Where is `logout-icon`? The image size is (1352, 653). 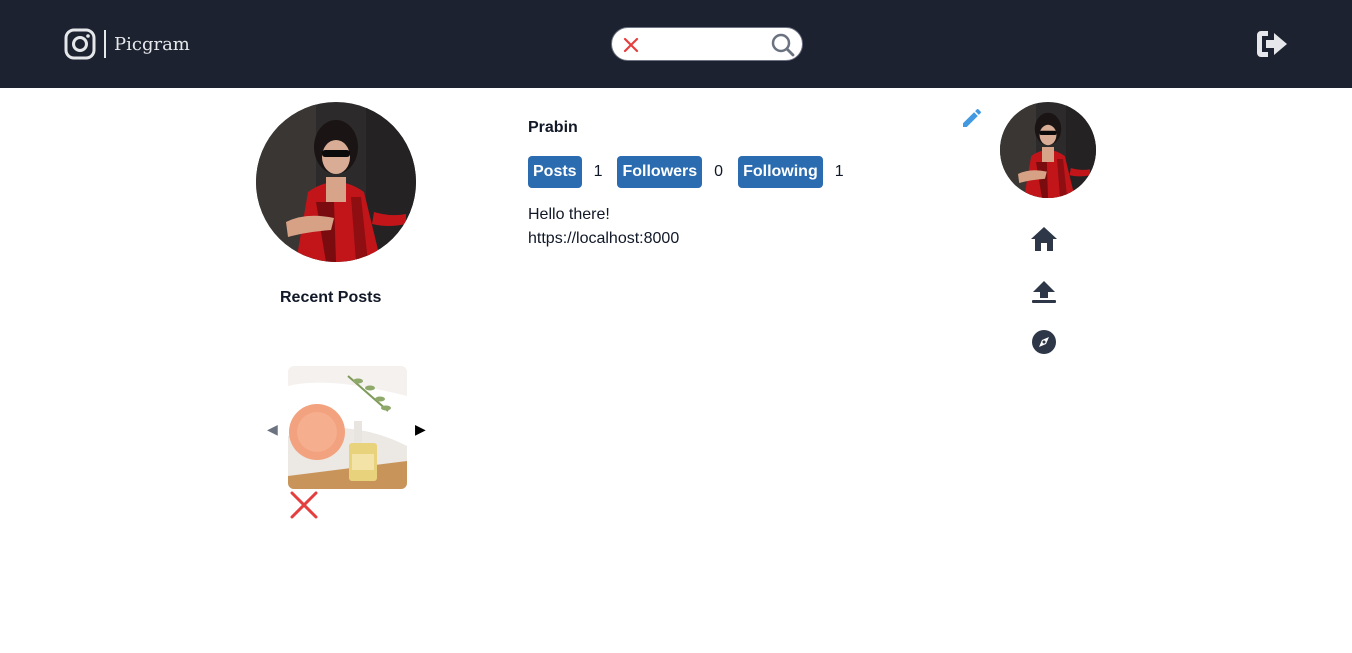 logout-icon is located at coordinates (1272, 44).